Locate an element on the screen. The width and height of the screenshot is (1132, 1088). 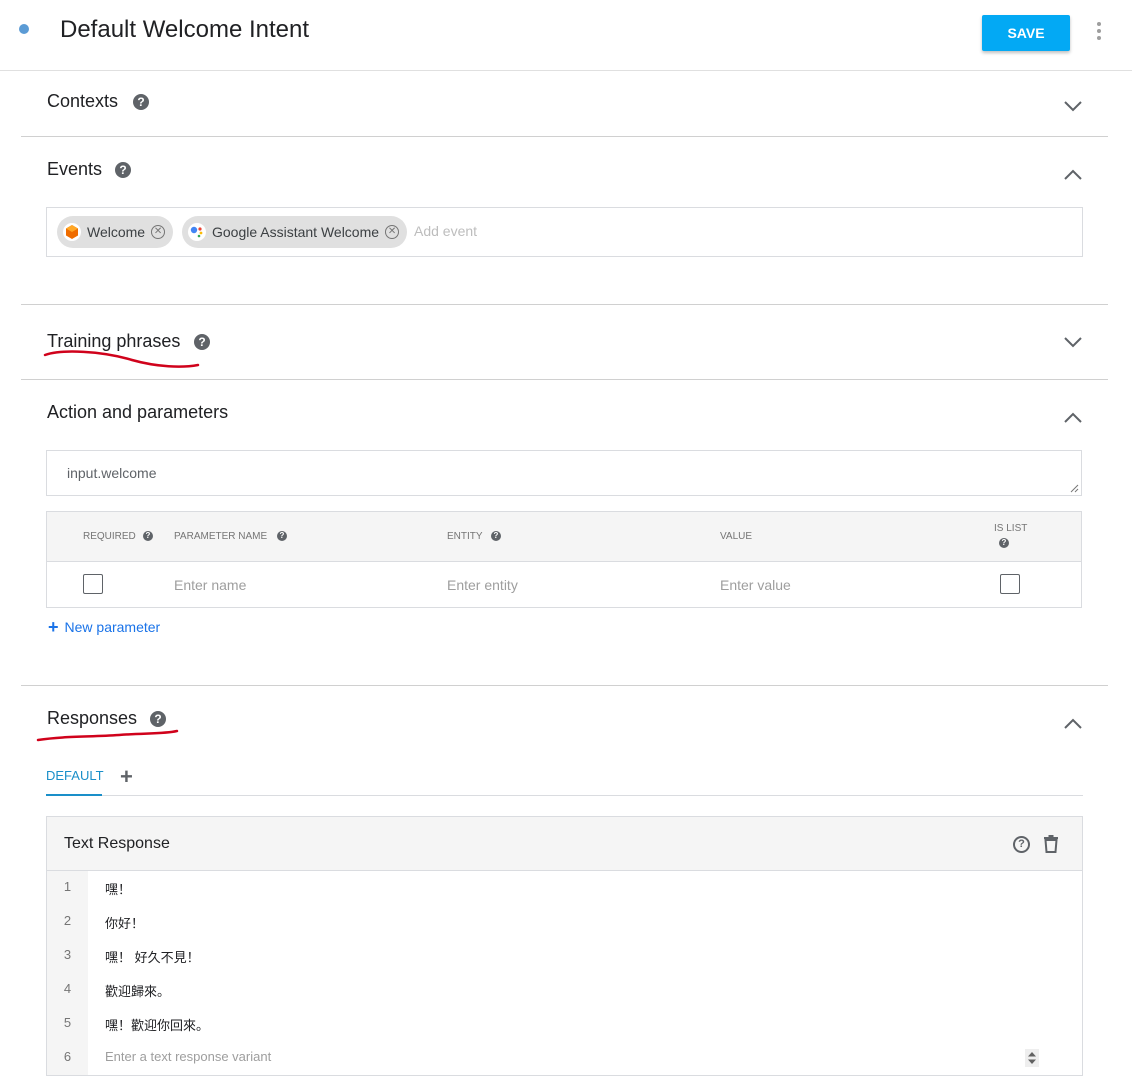
value-input: Enter value is located at coordinates (755, 585).